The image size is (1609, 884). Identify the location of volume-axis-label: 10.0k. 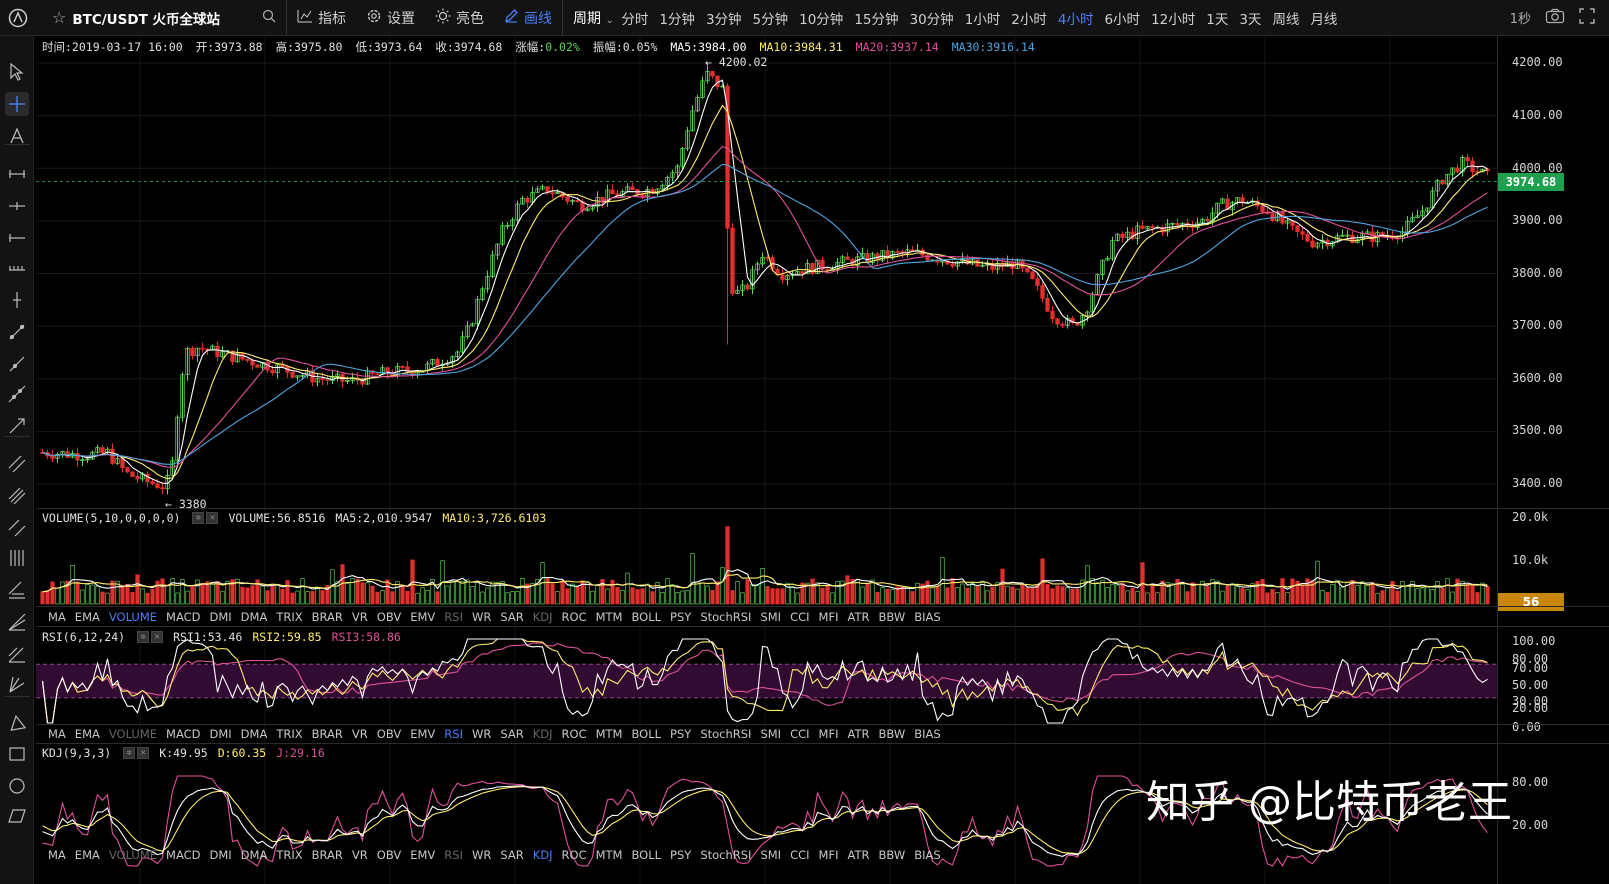
(1530, 560).